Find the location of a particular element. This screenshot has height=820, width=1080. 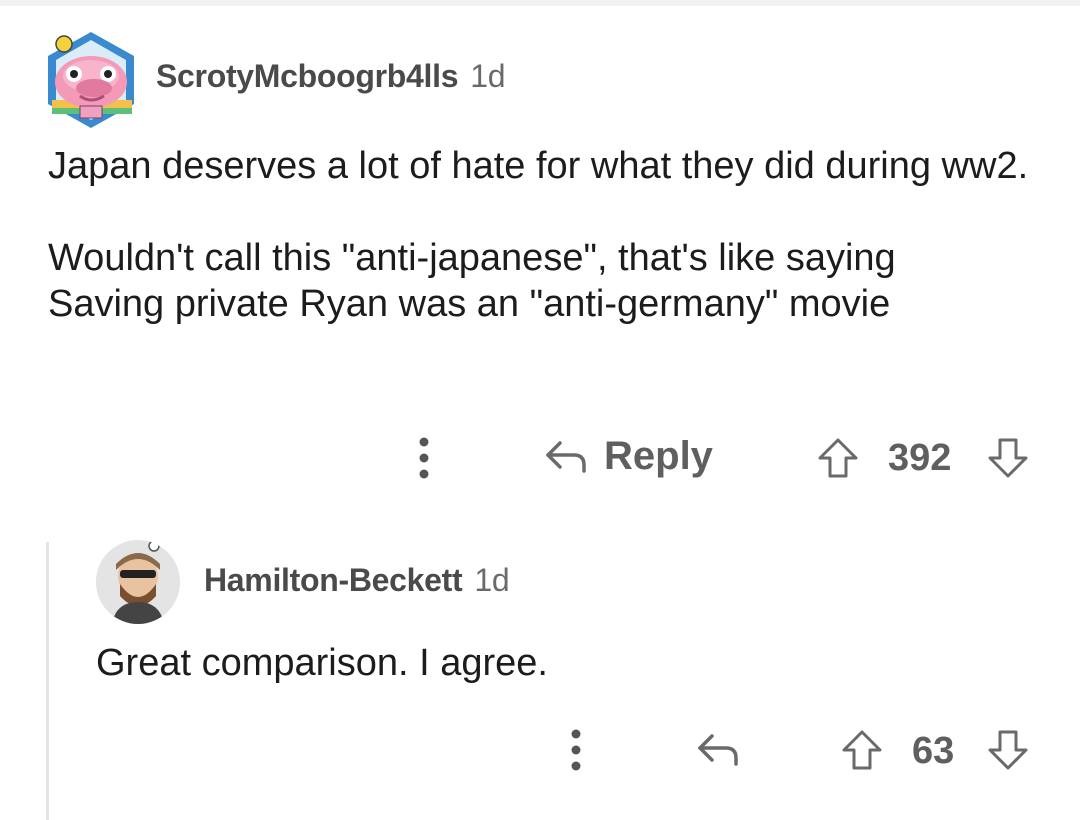

comment-author: Hamilton-Beckett 1d is located at coordinates (357, 580).